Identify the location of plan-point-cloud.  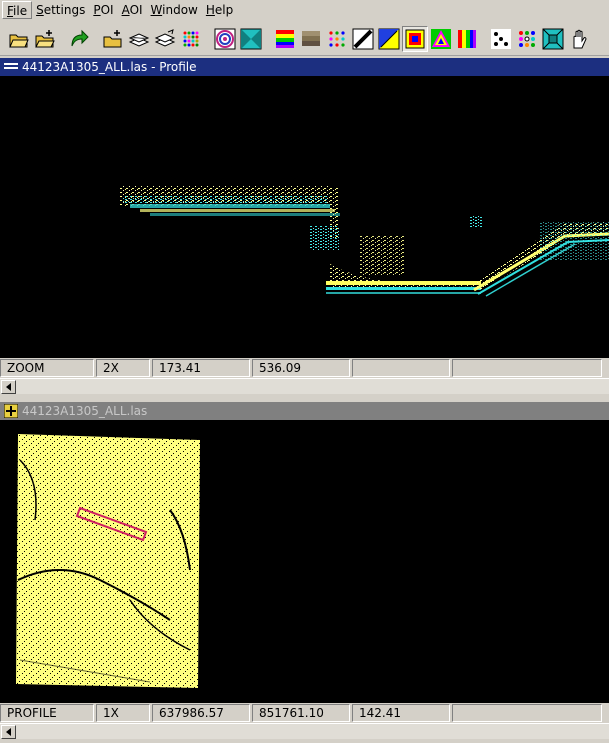
(108, 561).